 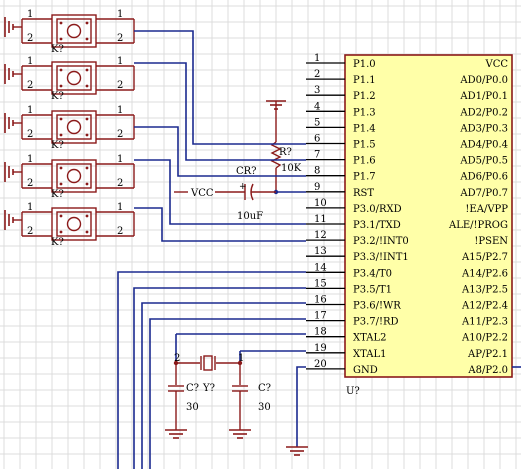 I want to click on mcu-pin-name-right: !PSEN, so click(x=491, y=241).